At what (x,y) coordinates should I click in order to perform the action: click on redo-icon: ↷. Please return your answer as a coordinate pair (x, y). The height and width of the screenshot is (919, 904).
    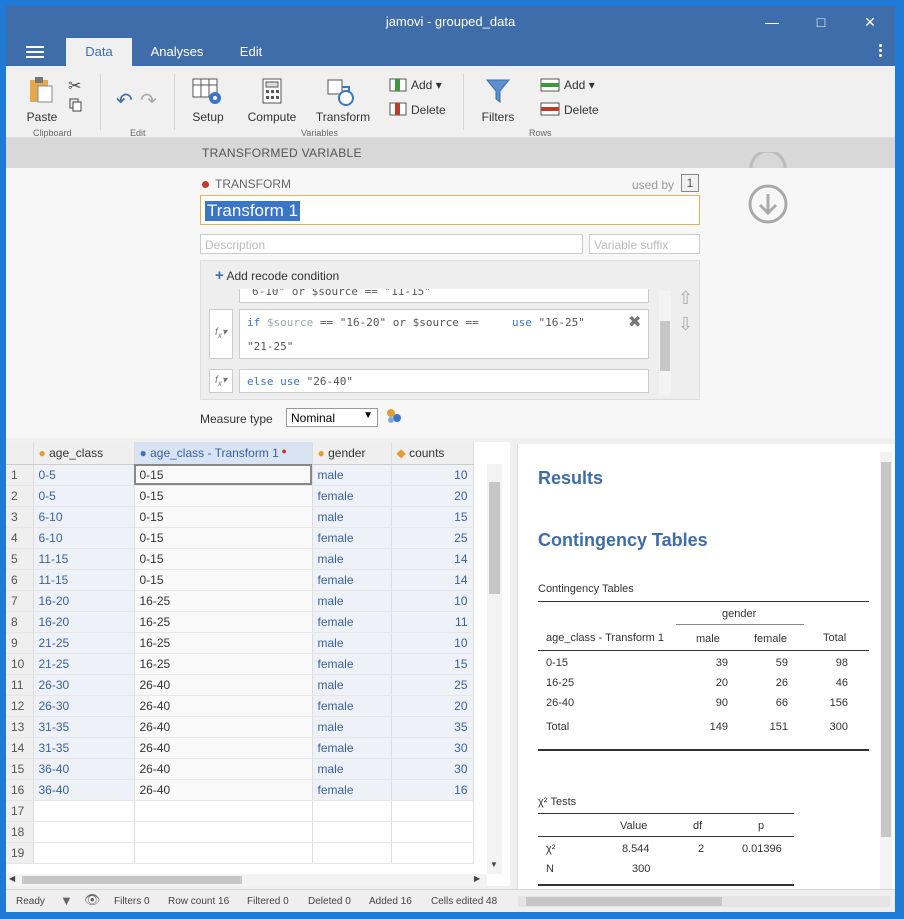
    Looking at the image, I should click on (148, 100).